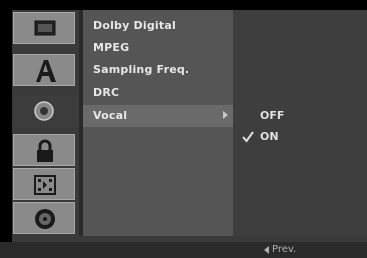 The height and width of the screenshot is (258, 367). Describe the element at coordinates (248, 137) in the screenshot. I see `checkmark-icon` at that location.